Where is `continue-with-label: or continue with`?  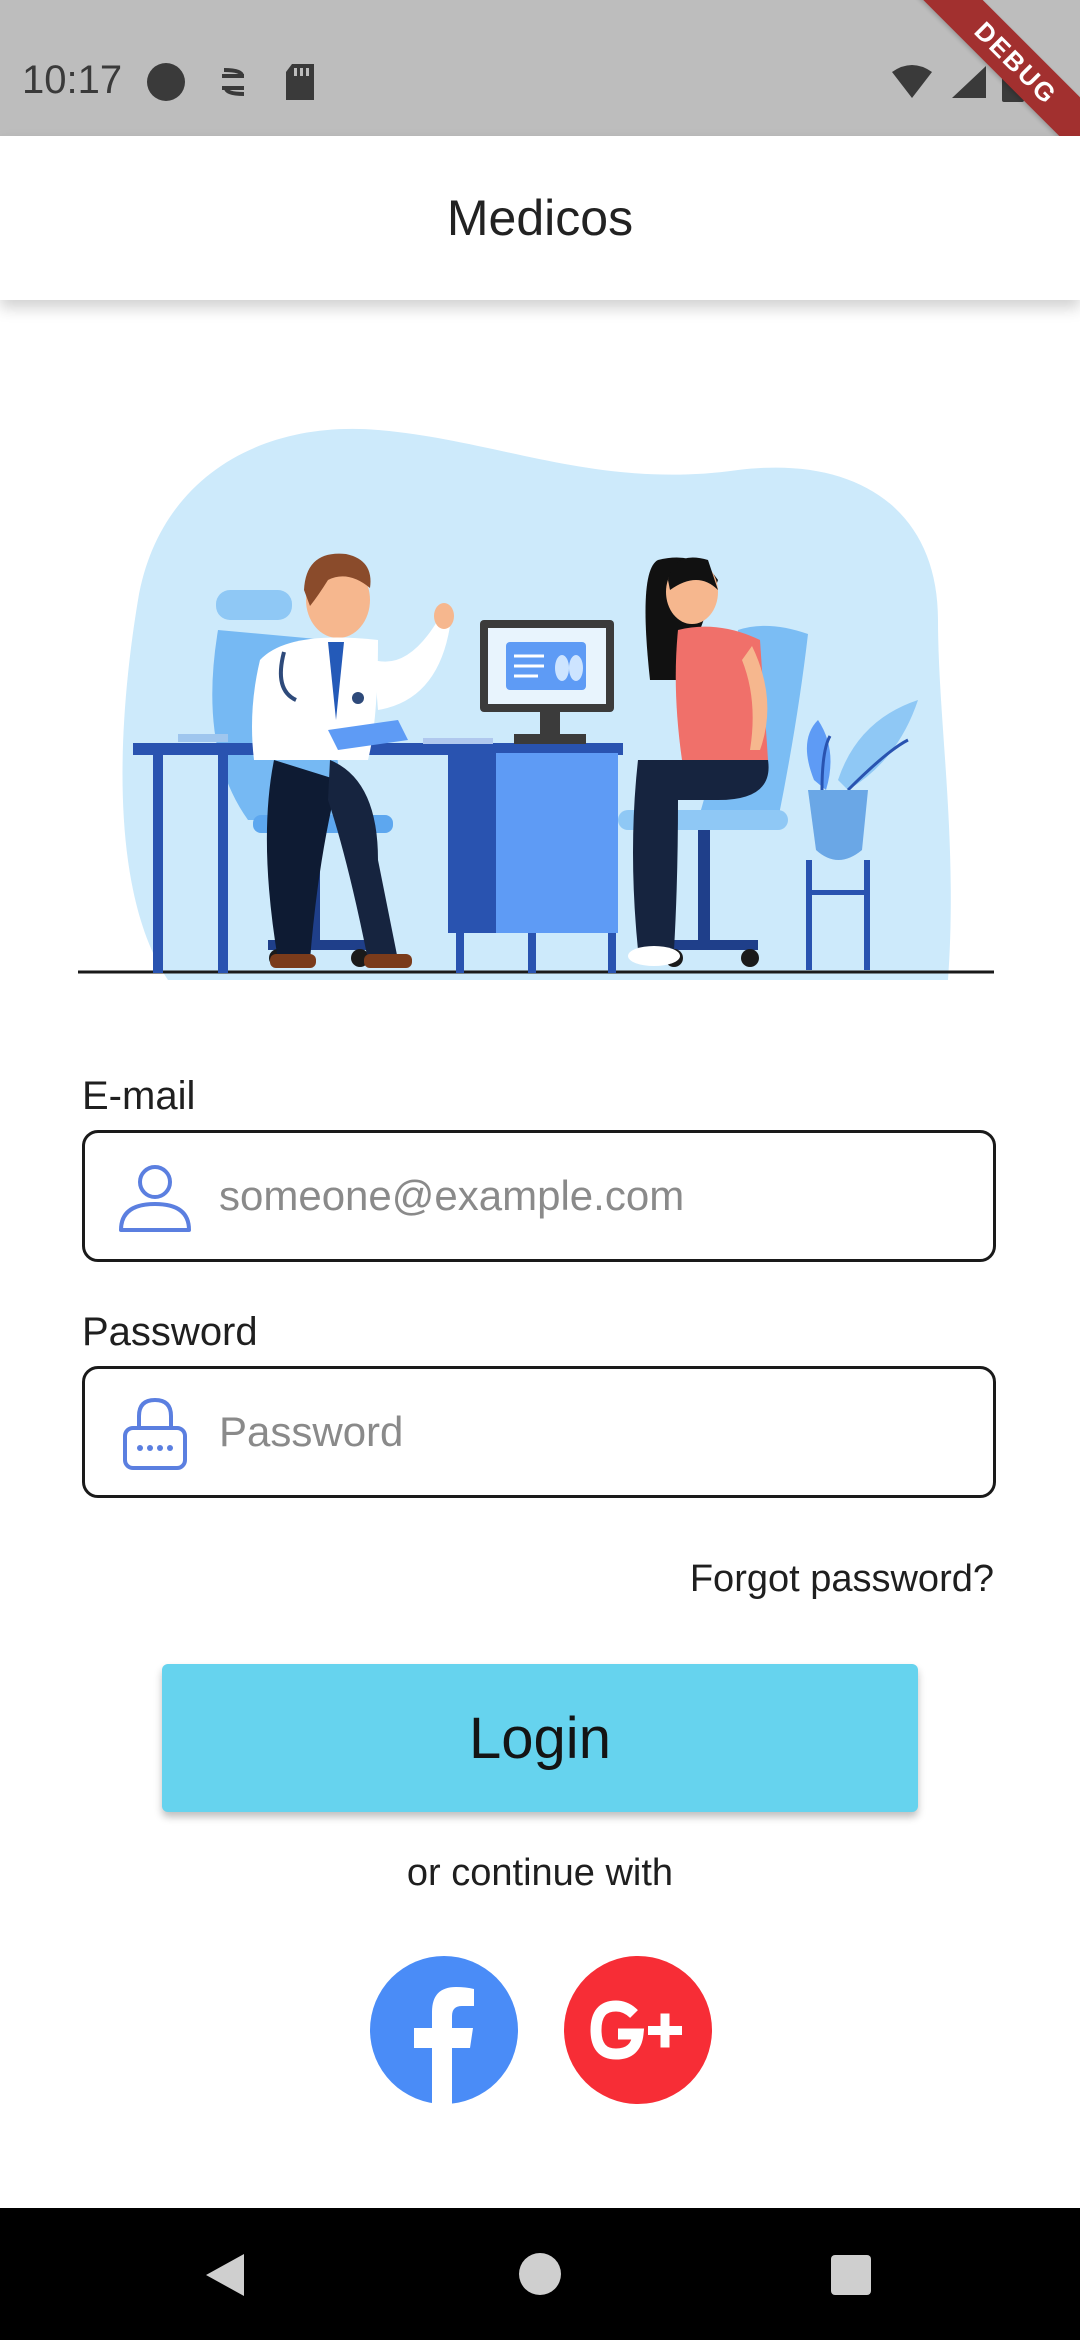 continue-with-label: or continue with is located at coordinates (540, 1873).